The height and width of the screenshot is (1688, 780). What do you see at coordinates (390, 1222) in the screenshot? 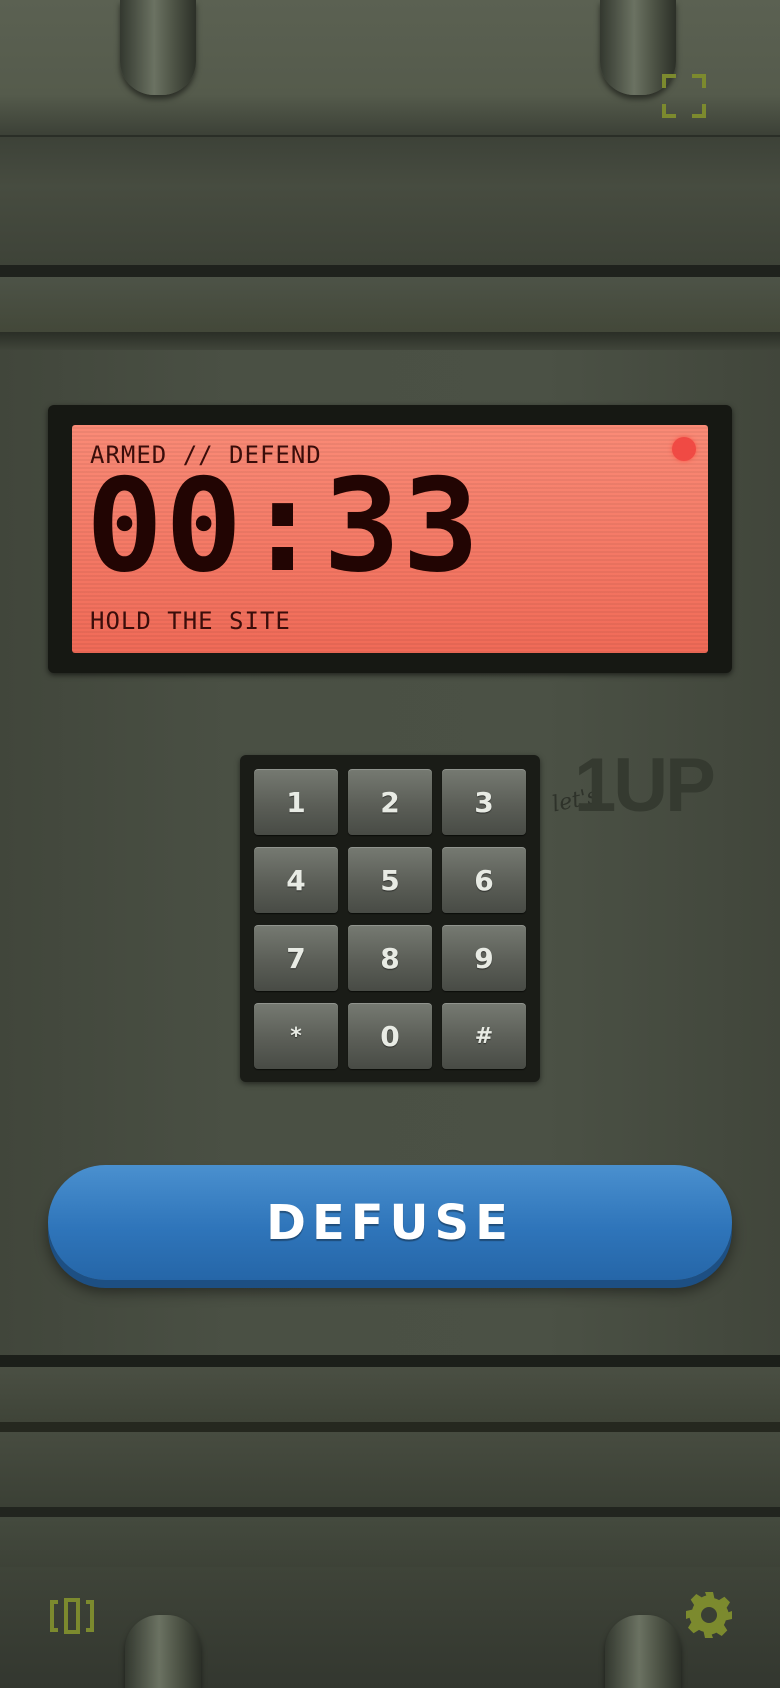
I see `defuse-button: DEFUSE` at bounding box center [390, 1222].